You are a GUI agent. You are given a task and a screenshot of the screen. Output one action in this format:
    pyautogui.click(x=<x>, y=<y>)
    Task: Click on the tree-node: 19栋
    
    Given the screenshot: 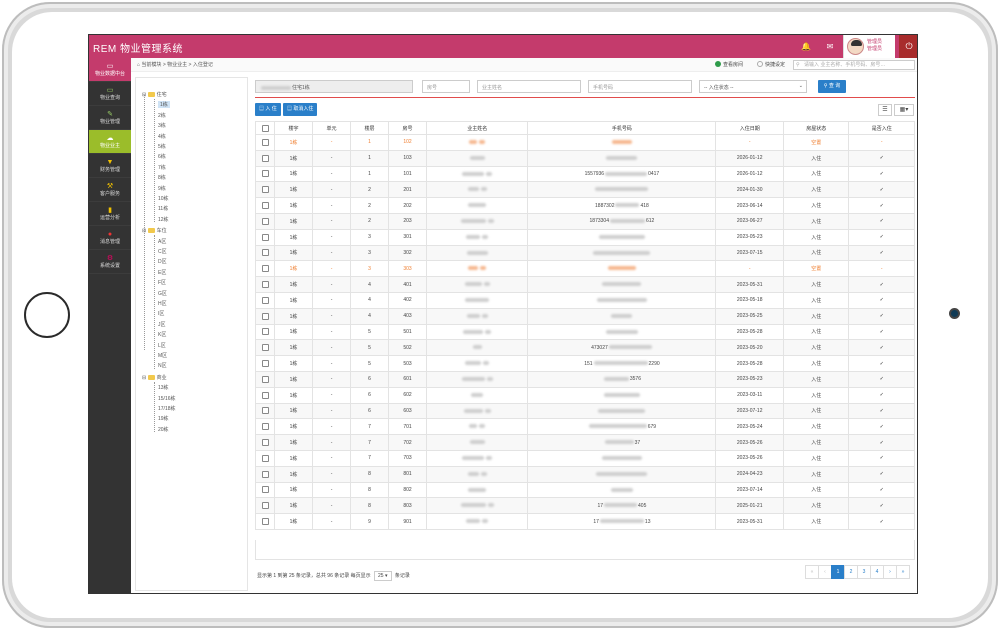 What is the action you would take?
    pyautogui.click(x=163, y=418)
    